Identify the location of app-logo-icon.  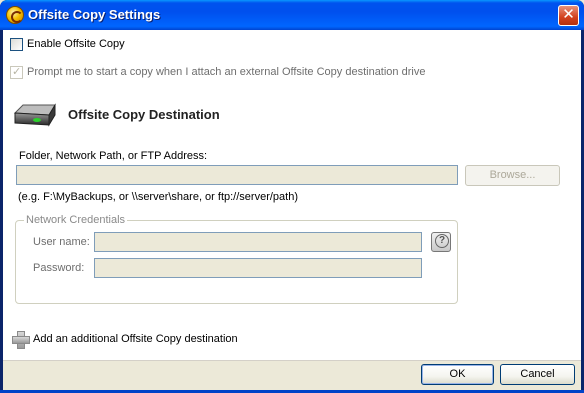
(15, 15).